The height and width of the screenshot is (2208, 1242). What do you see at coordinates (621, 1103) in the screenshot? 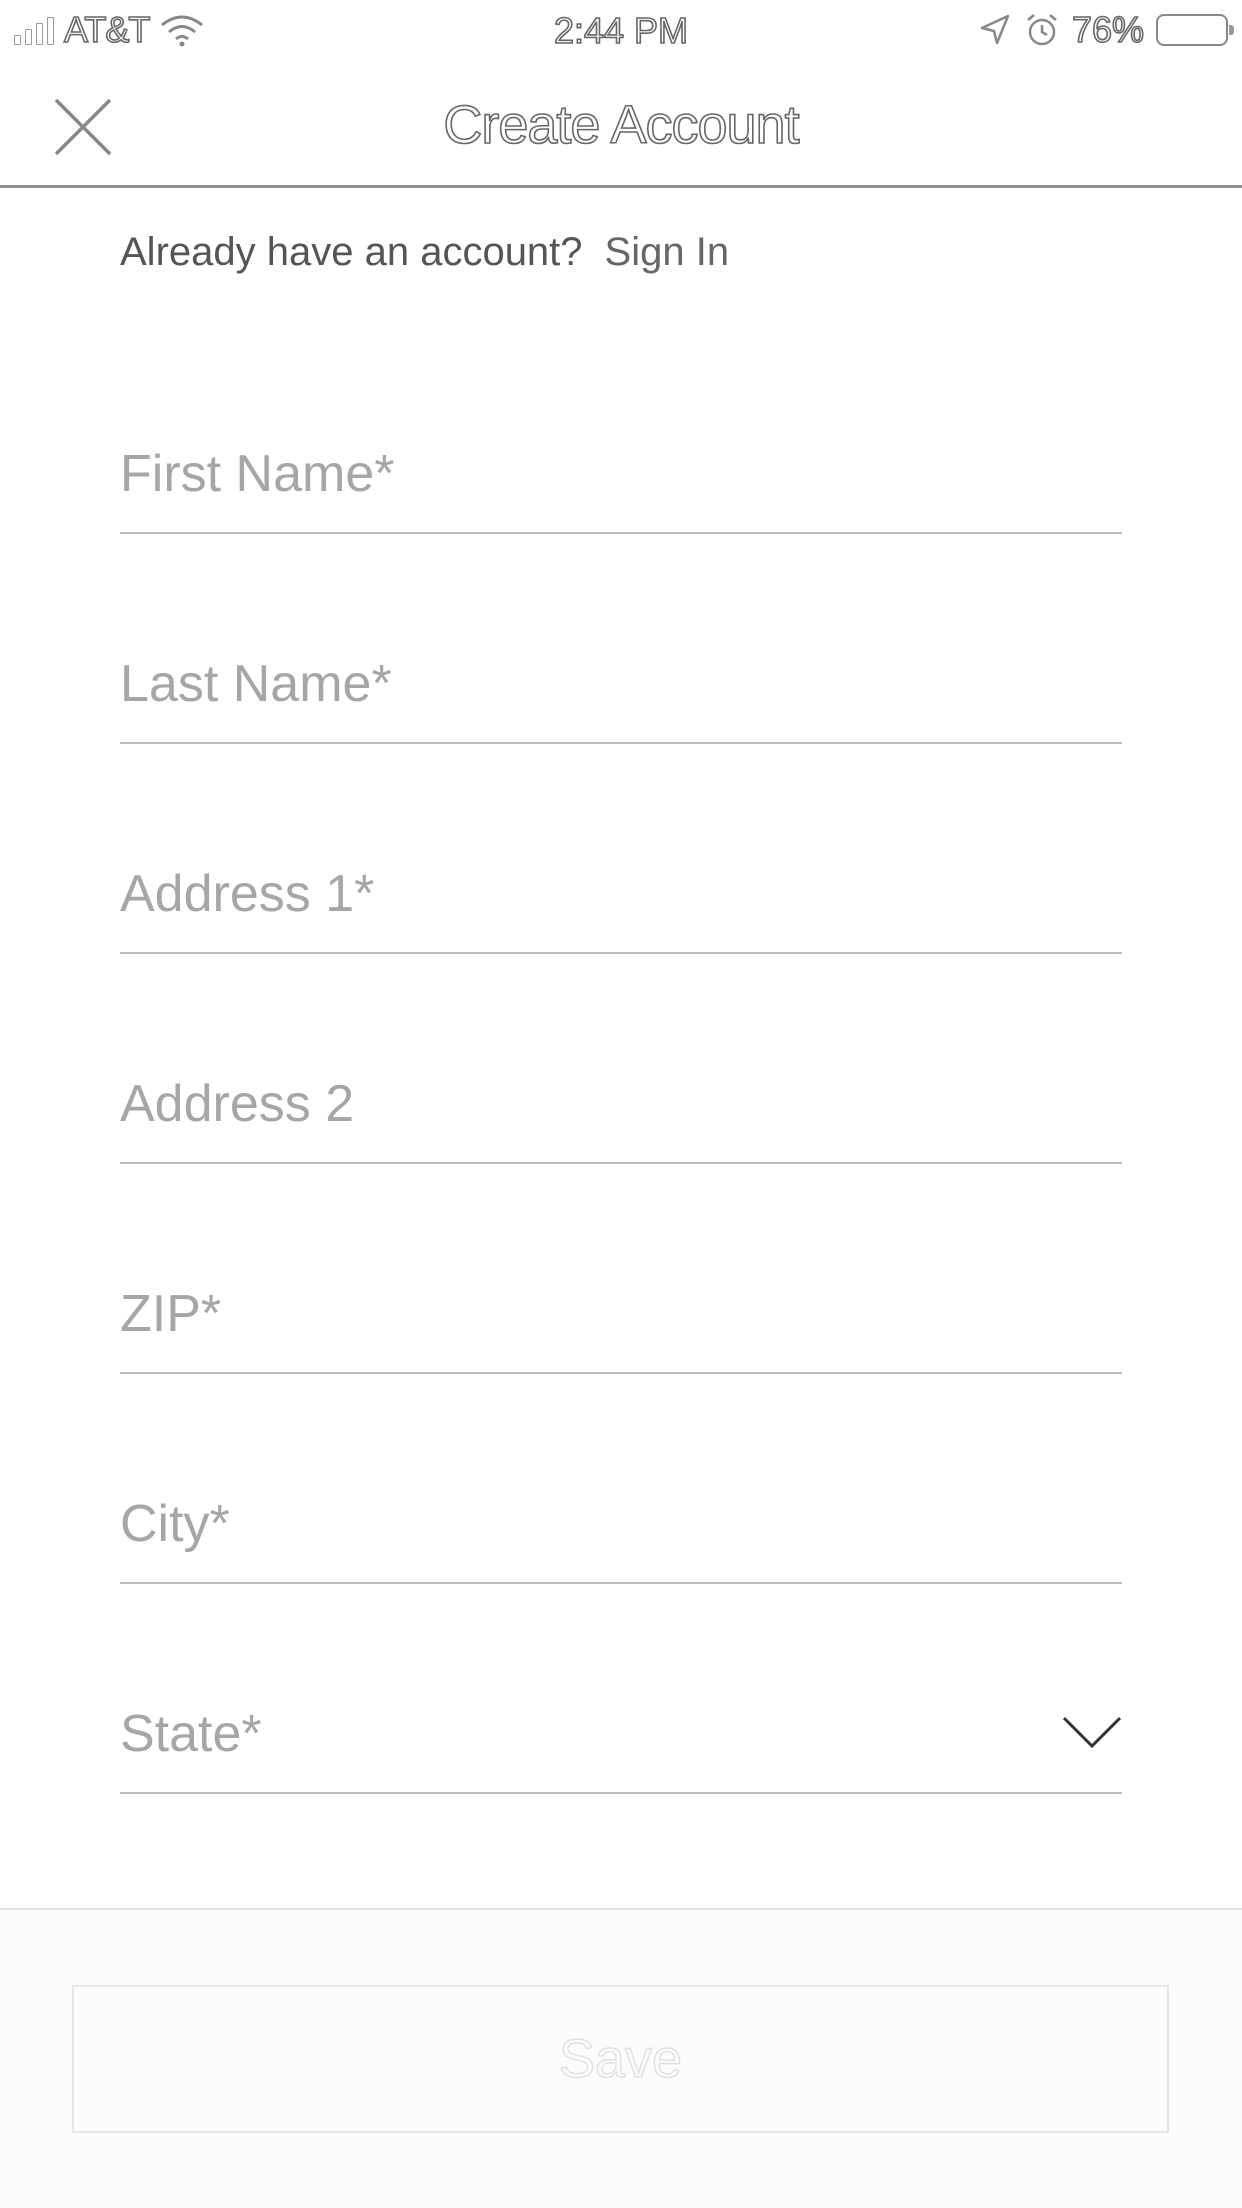
I see `address2-field: Address 2` at bounding box center [621, 1103].